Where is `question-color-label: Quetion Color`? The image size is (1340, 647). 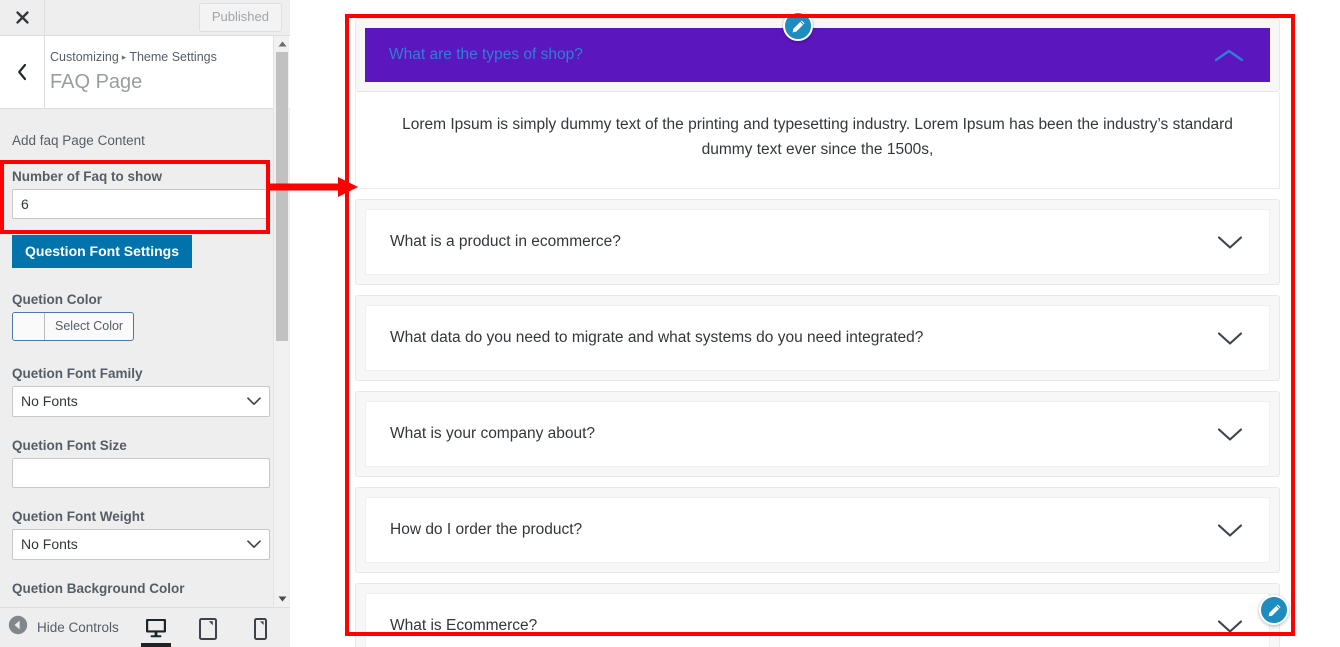
question-color-label: Quetion Color is located at coordinates (57, 299).